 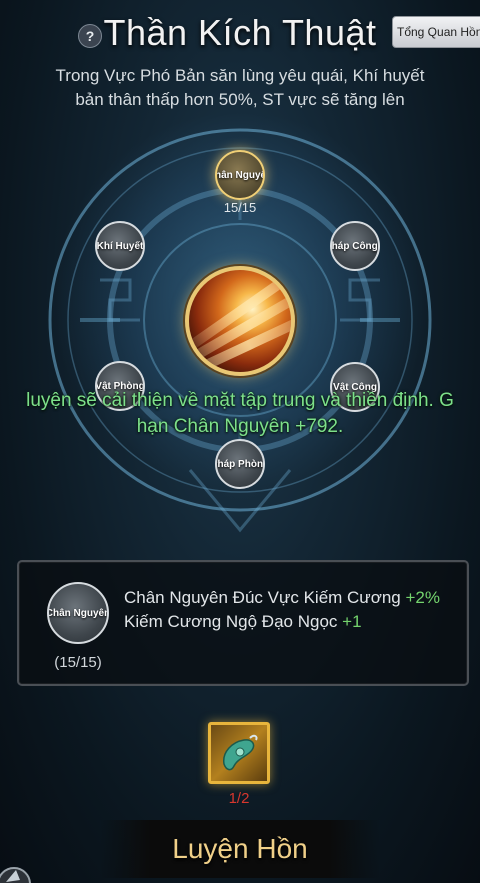 What do you see at coordinates (240, 207) in the screenshot?
I see `active-node-count: 15/15` at bounding box center [240, 207].